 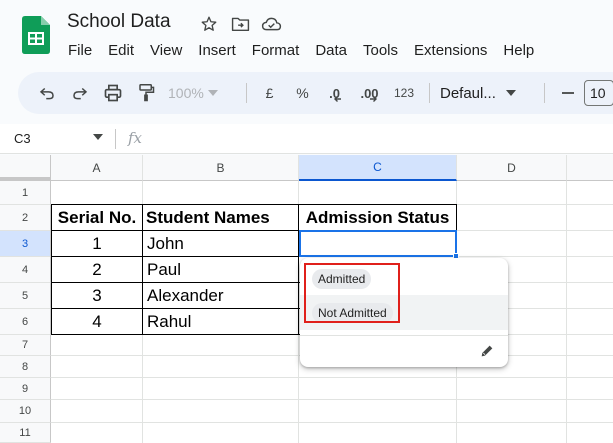 I want to click on row-header-7: 7, so click(x=25, y=345).